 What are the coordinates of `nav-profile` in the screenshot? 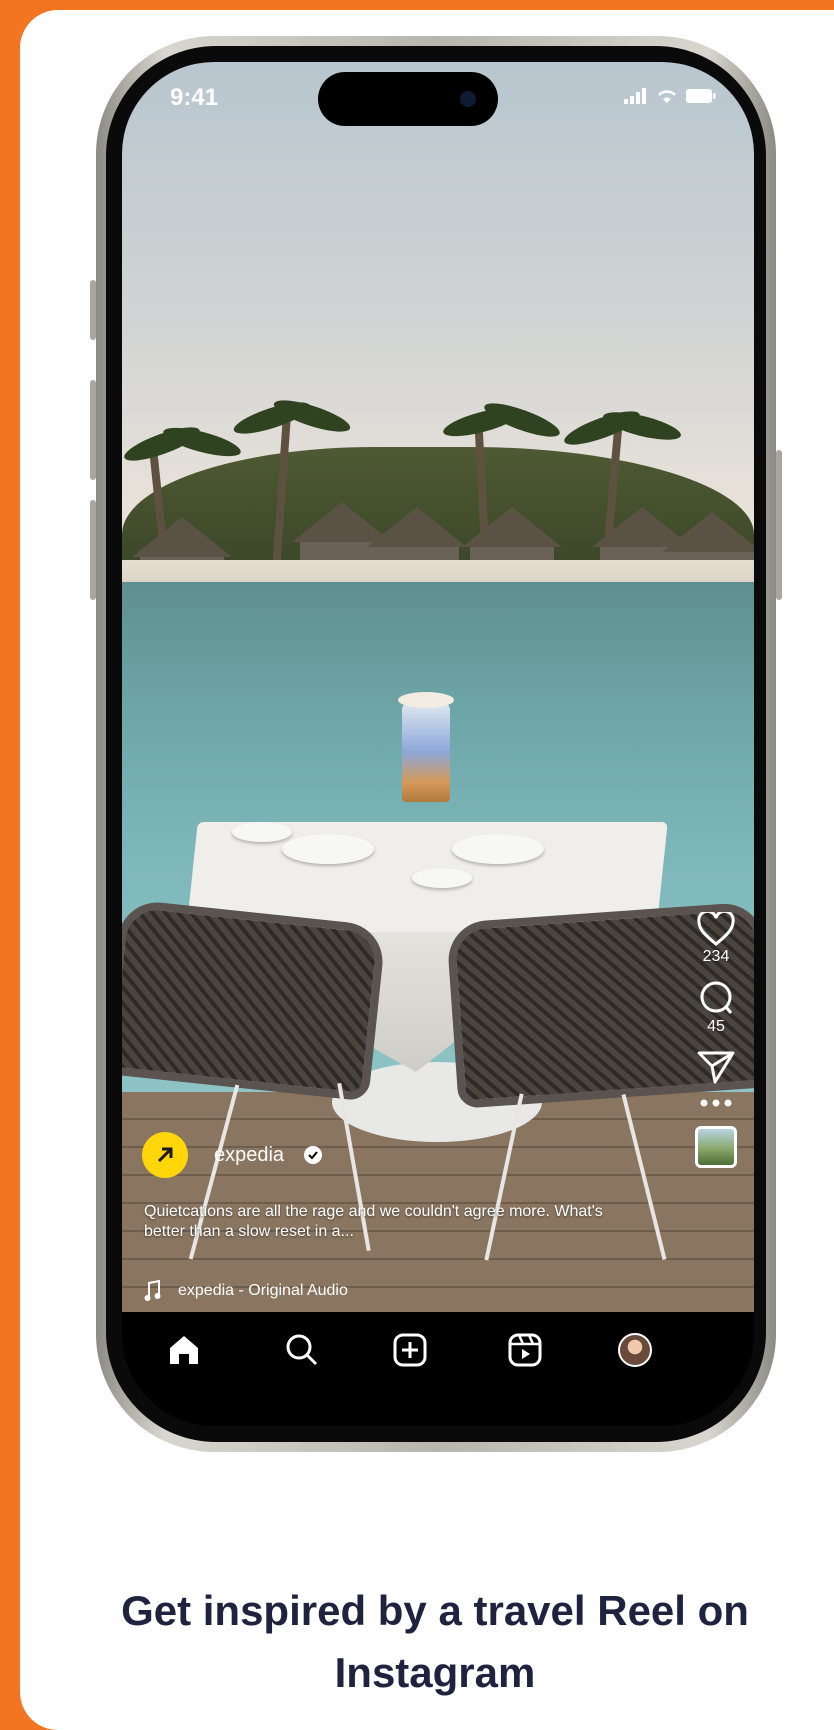 It's located at (635, 1350).